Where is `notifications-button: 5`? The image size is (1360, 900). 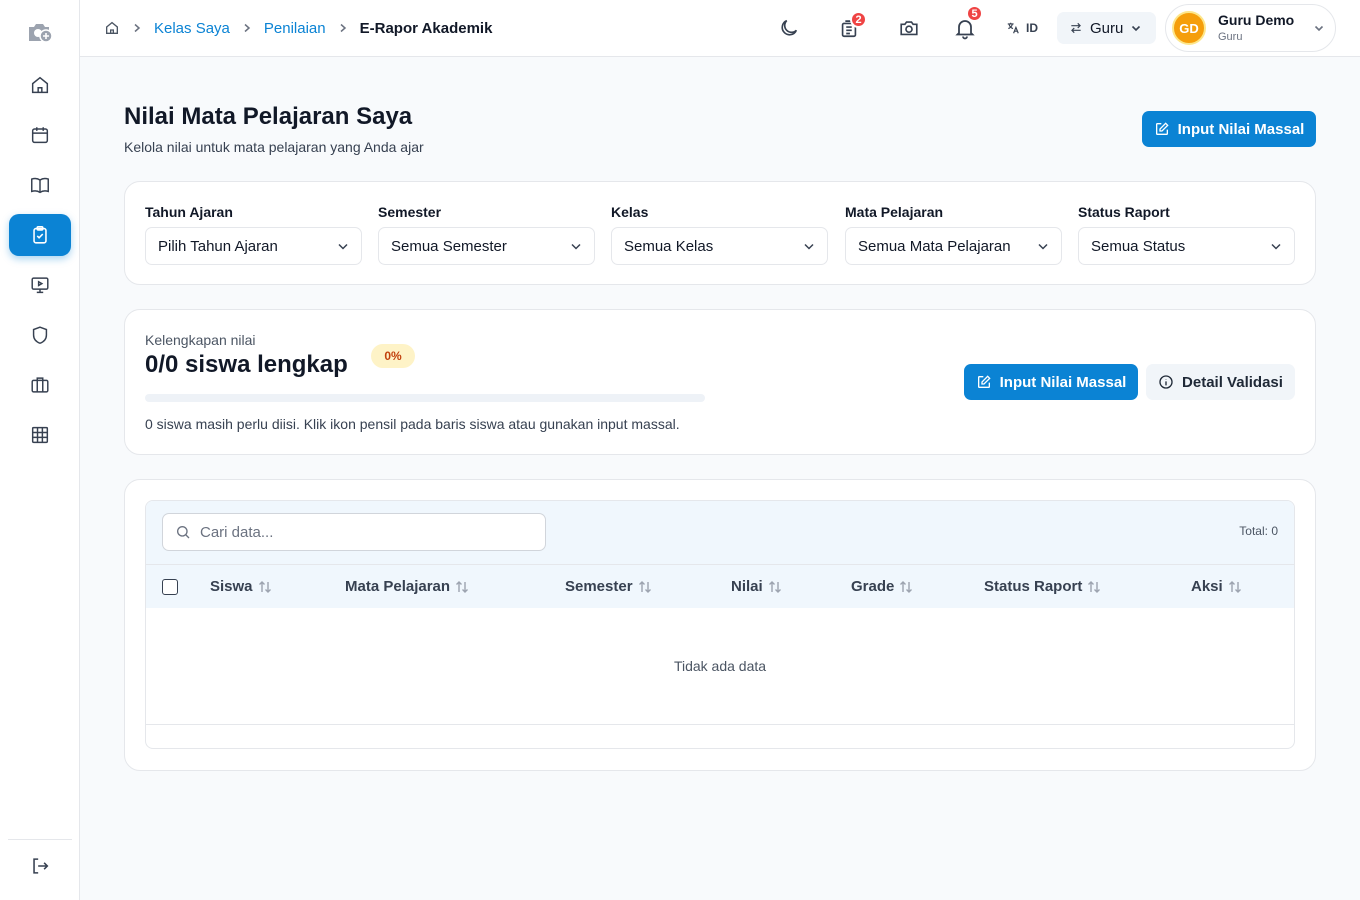
notifications-button: 5 is located at coordinates (968, 23).